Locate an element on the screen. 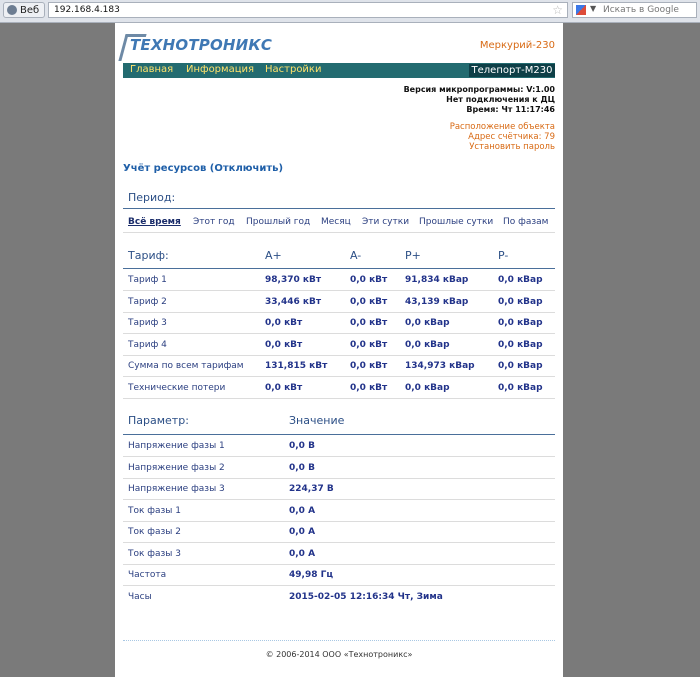  period-tab-last-year: Прошлый год is located at coordinates (278, 222).